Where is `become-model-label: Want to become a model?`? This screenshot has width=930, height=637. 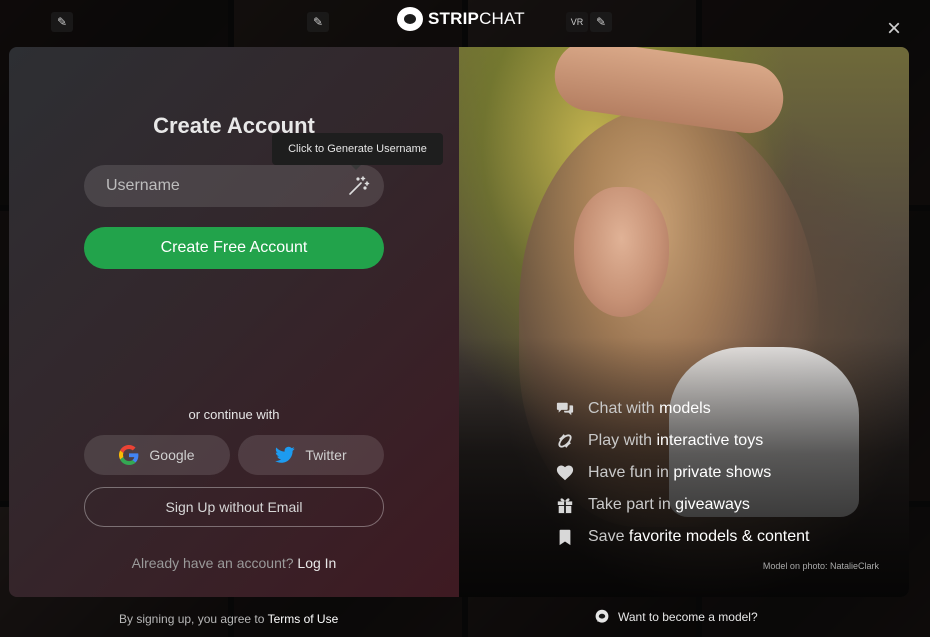
become-model-label: Want to become a model? is located at coordinates (688, 617).